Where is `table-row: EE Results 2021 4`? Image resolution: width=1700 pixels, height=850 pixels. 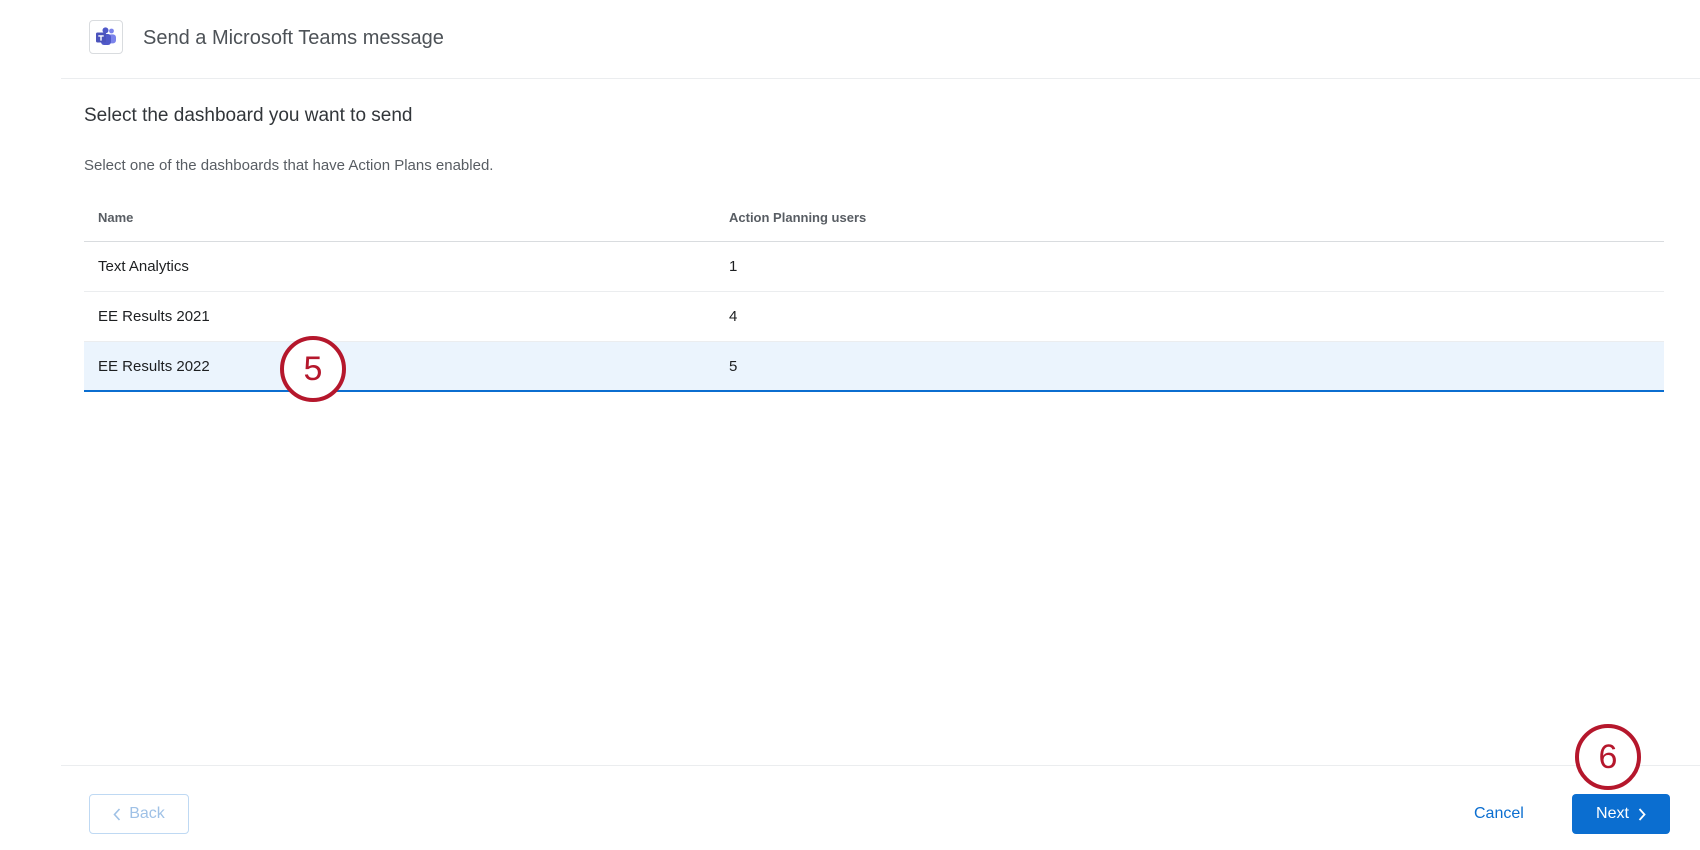 table-row: EE Results 2021 4 is located at coordinates (874, 317).